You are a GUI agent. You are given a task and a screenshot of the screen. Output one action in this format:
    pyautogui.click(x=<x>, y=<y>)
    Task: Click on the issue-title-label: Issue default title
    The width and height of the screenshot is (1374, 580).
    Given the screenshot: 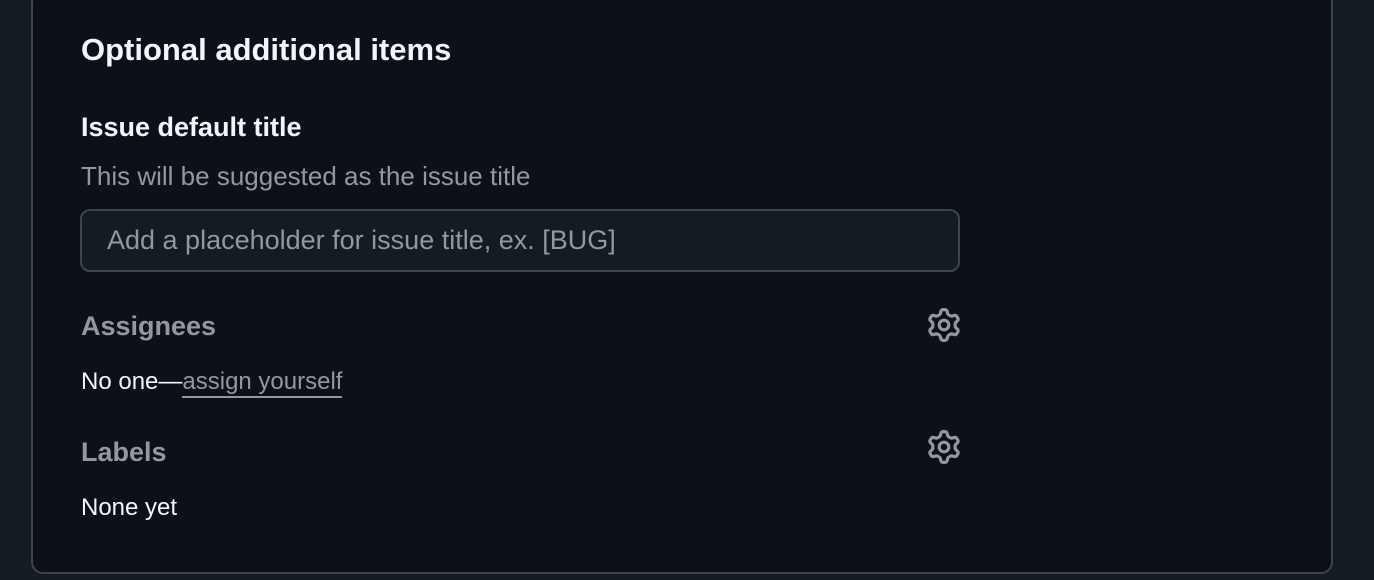 What is the action you would take?
    pyautogui.click(x=191, y=127)
    